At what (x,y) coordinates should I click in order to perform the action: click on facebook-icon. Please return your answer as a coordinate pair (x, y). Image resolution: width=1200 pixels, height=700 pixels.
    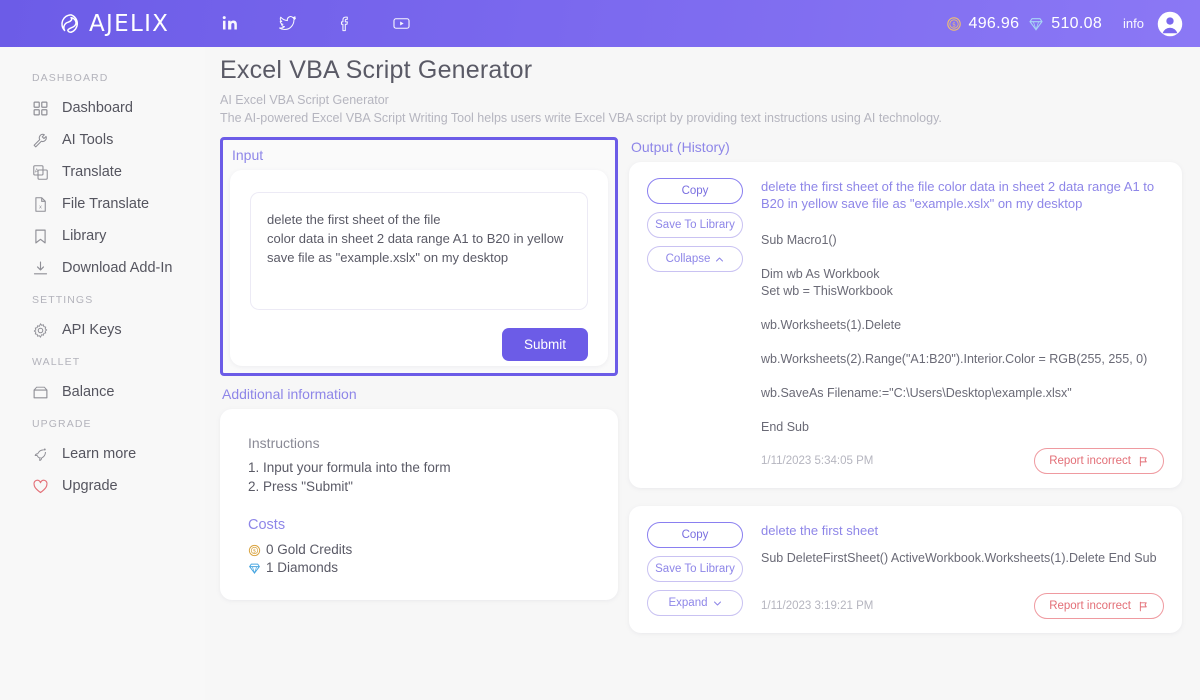
    Looking at the image, I should click on (344, 23).